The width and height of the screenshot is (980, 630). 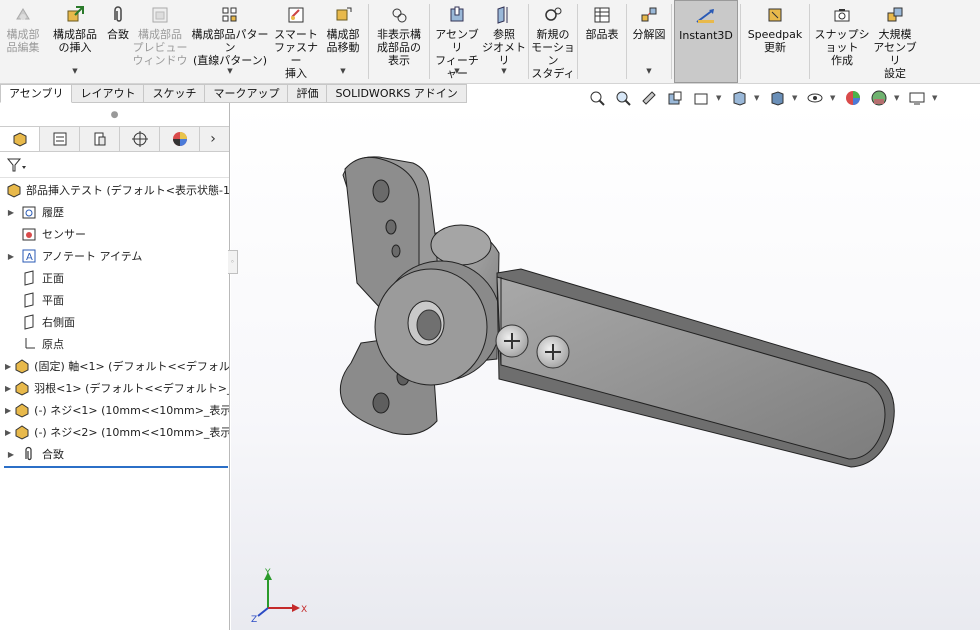 What do you see at coordinates (623, 98) in the screenshot?
I see `zoom-to-area-icon` at bounding box center [623, 98].